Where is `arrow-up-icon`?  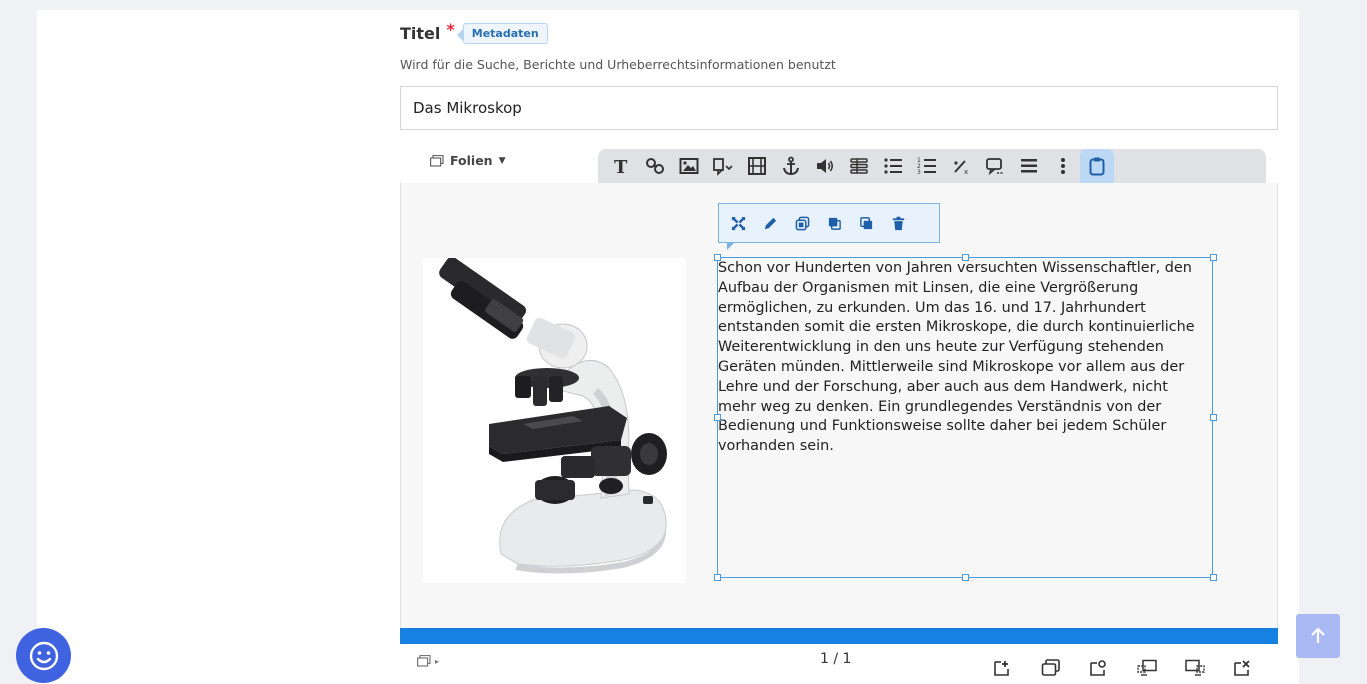
arrow-up-icon is located at coordinates (1318, 635).